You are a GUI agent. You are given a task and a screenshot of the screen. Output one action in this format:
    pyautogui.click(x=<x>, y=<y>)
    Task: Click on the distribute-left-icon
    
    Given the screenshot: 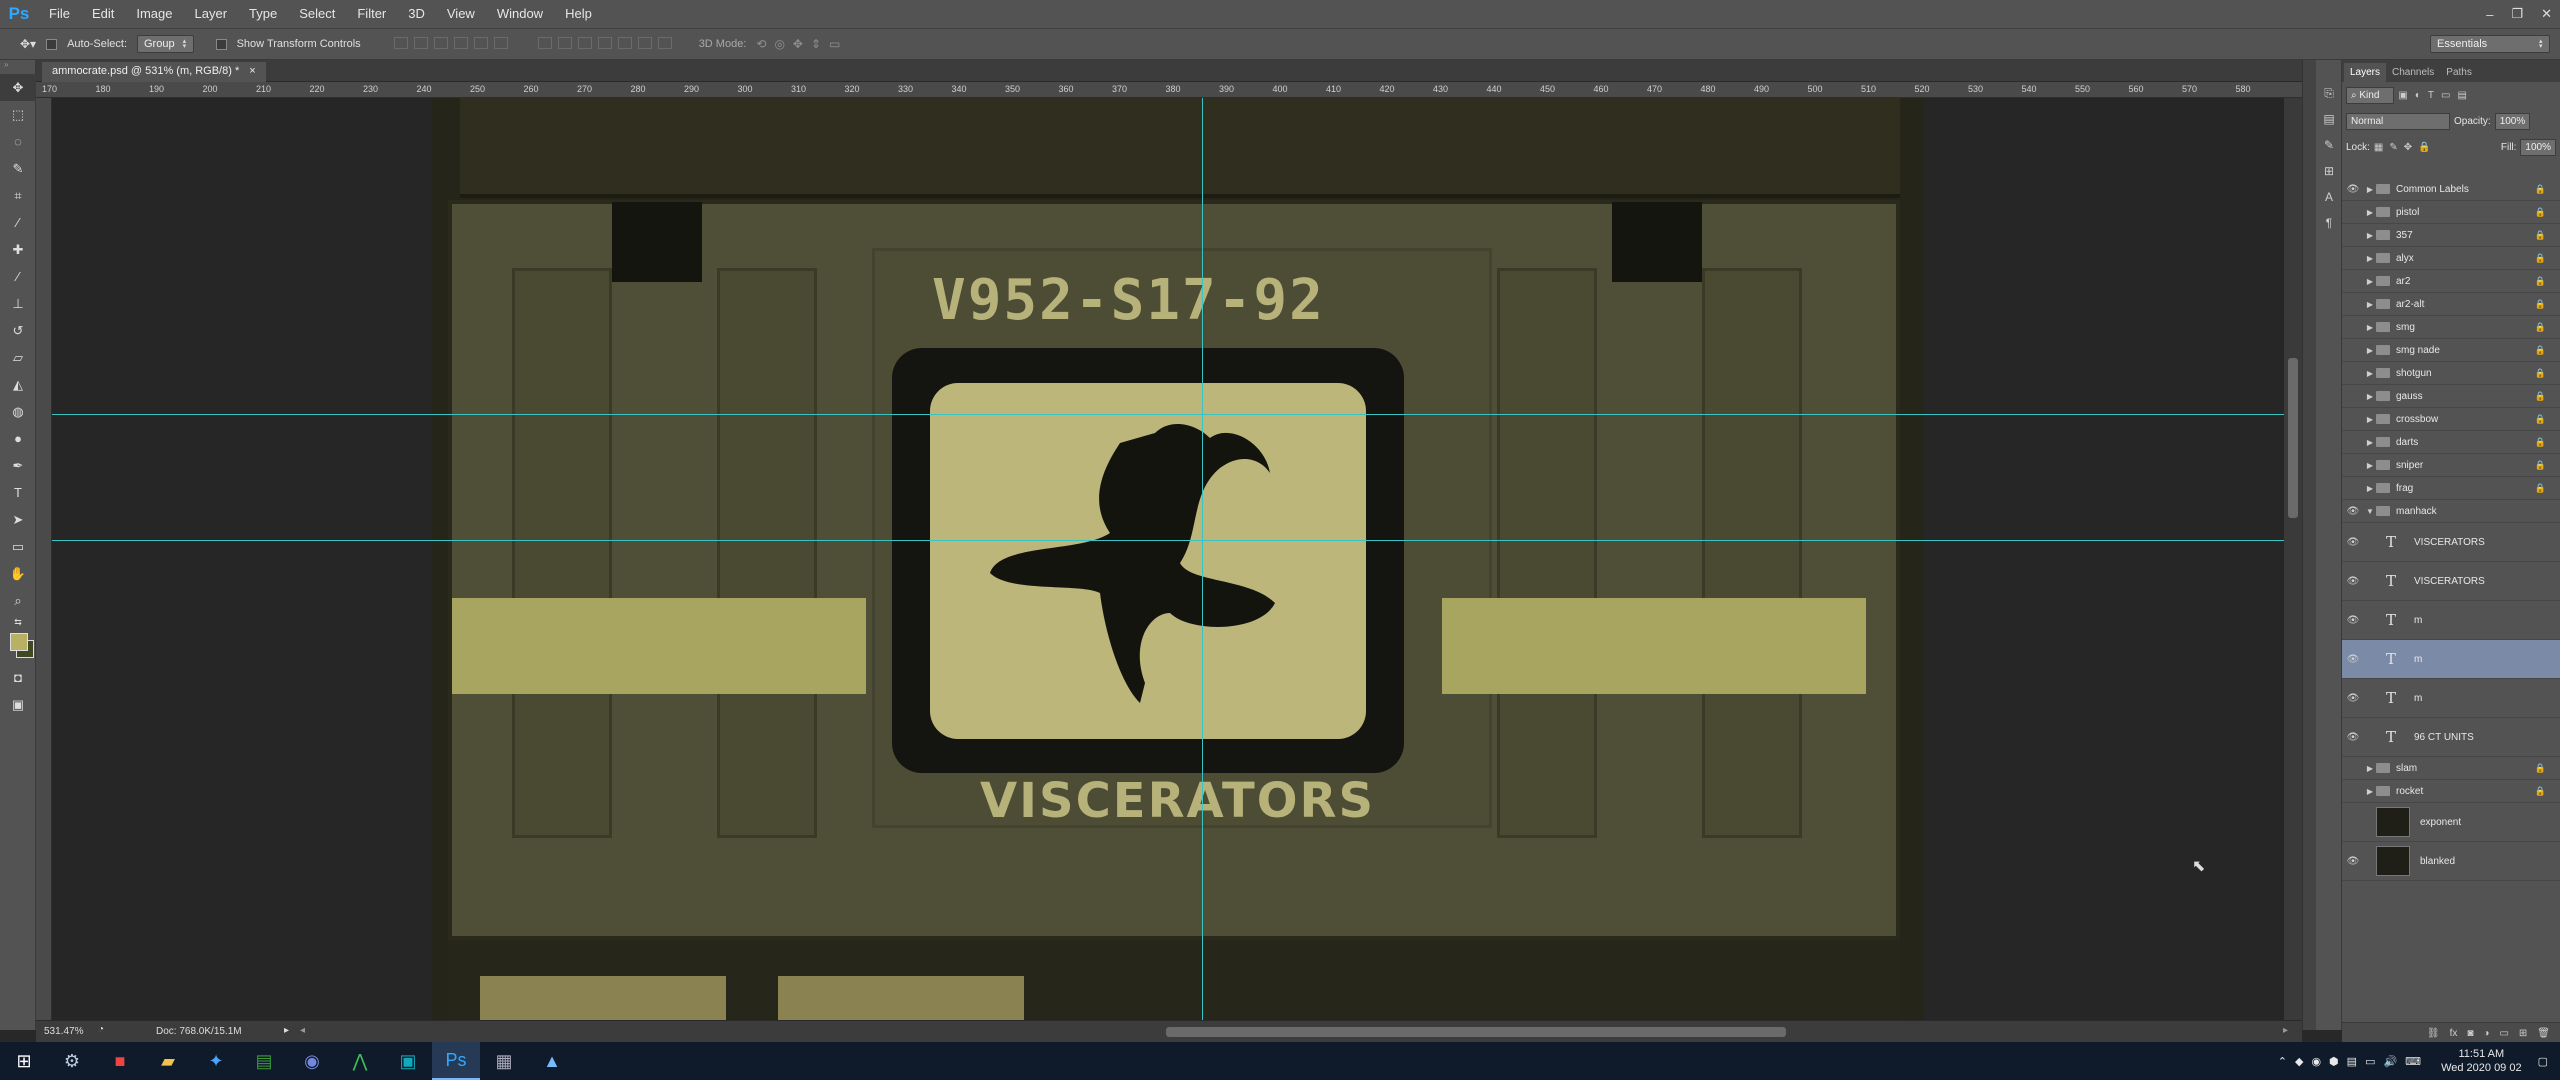 What is the action you would take?
    pyautogui.click(x=604, y=42)
    